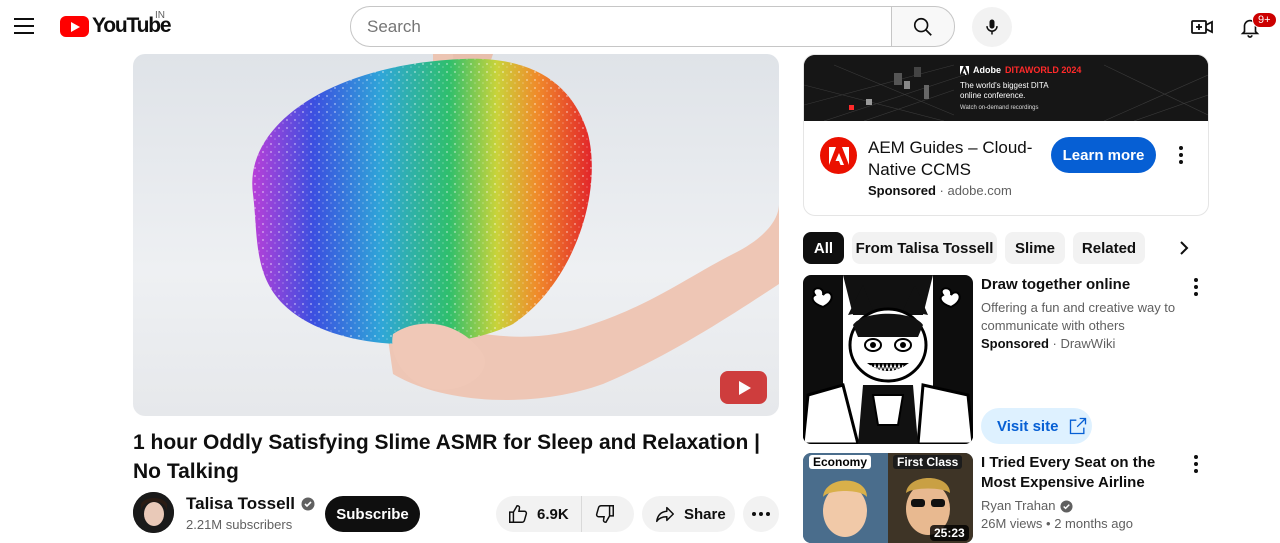 This screenshot has height=543, width=1280. Describe the element at coordinates (24, 26) in the screenshot. I see `menu-icon` at that location.